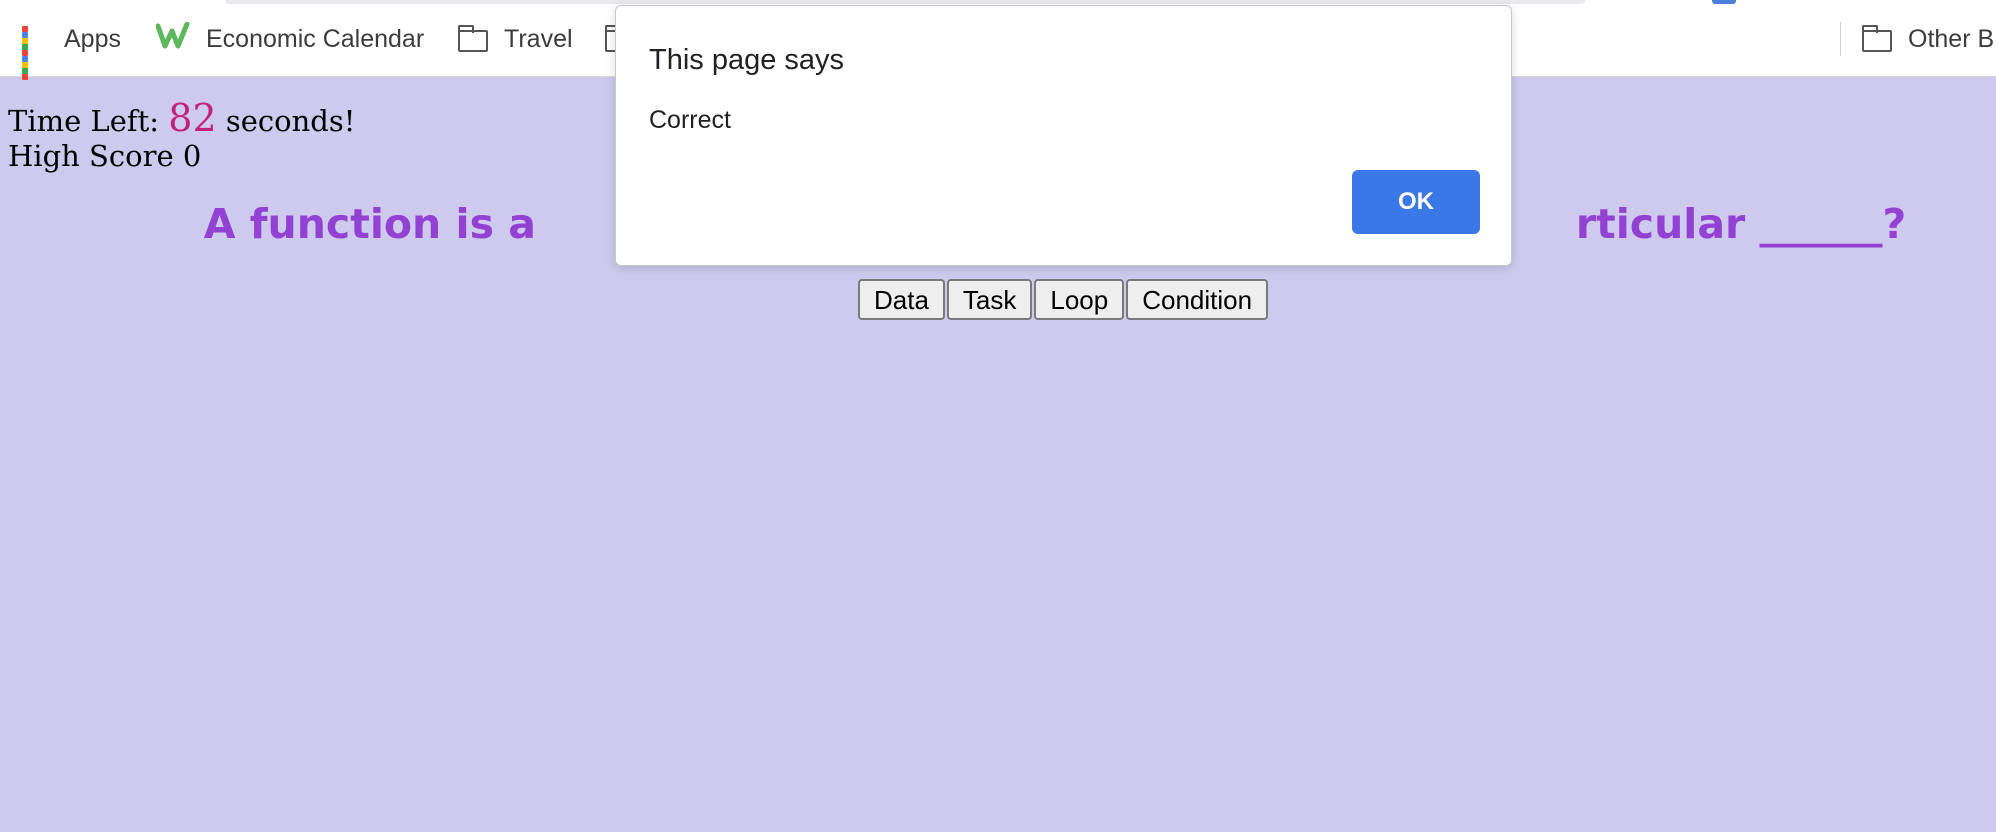  What do you see at coordinates (315, 38) in the screenshot?
I see `bookmark-economic-calendar-label: Economic Calendar` at bounding box center [315, 38].